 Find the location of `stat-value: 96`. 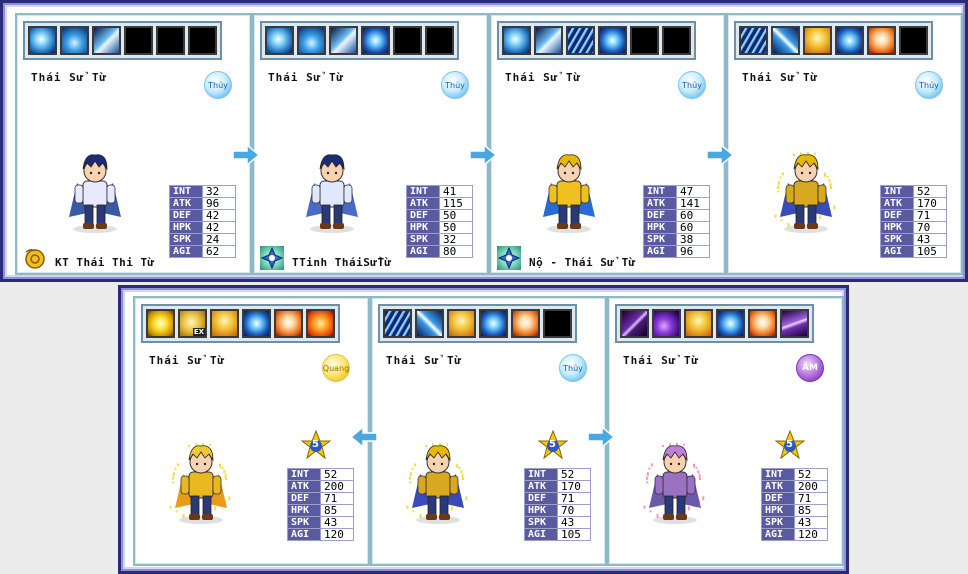

stat-value: 96 is located at coordinates (693, 251).